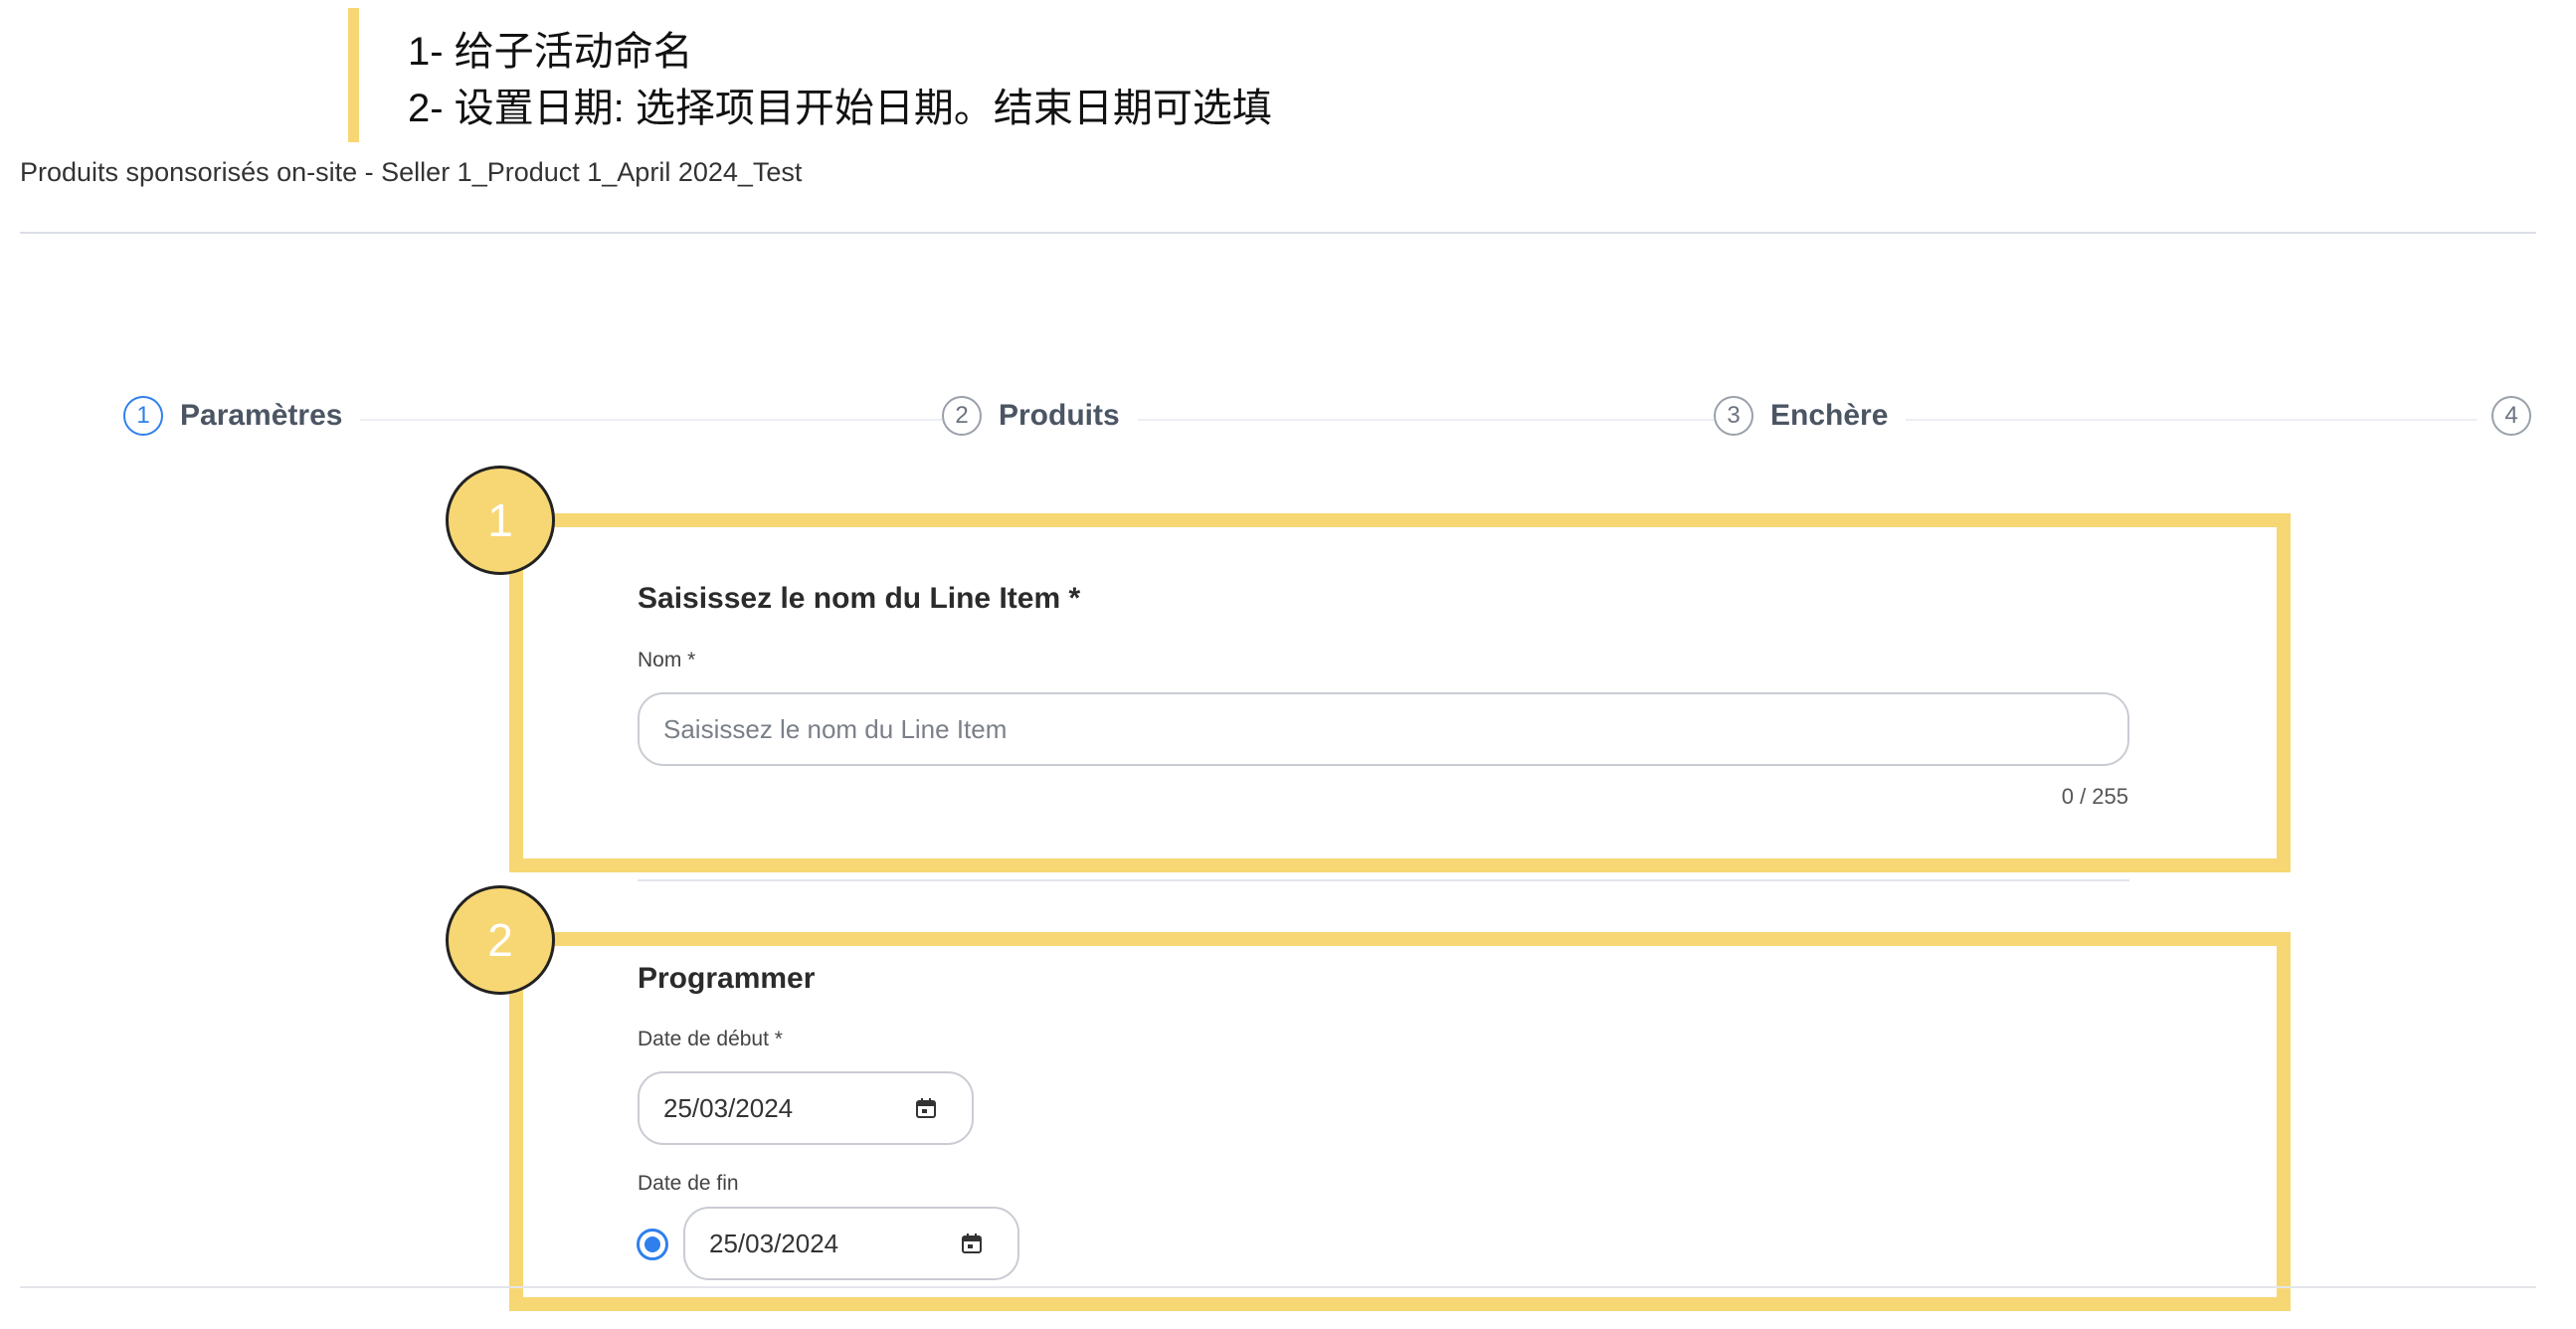 This screenshot has height=1329, width=2576. What do you see at coordinates (2094, 796) in the screenshot?
I see `character-counter: 0 / 255` at bounding box center [2094, 796].